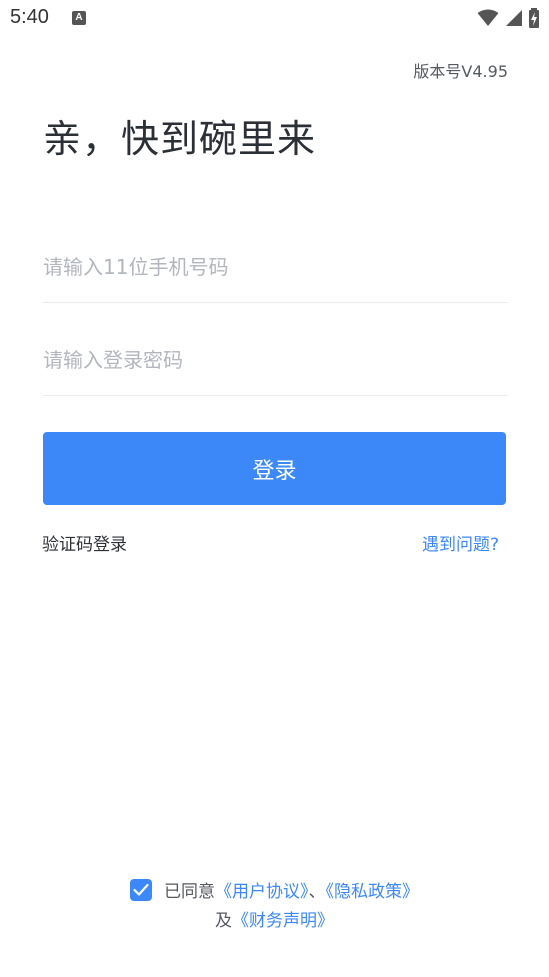 Image resolution: width=549 pixels, height=977 pixels. What do you see at coordinates (460, 542) in the screenshot?
I see `problem-help-link: 遇到问题?` at bounding box center [460, 542].